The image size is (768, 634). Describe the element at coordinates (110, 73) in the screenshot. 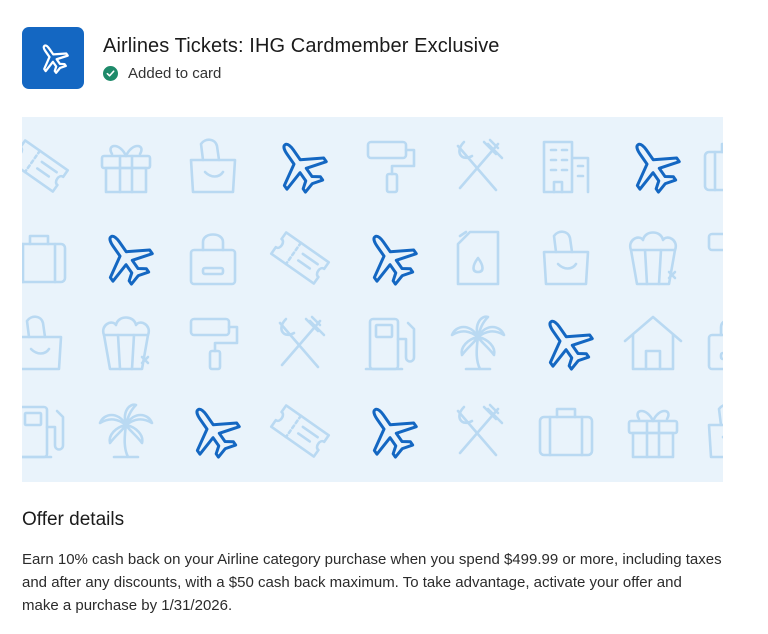

I see `check-circle-icon` at that location.